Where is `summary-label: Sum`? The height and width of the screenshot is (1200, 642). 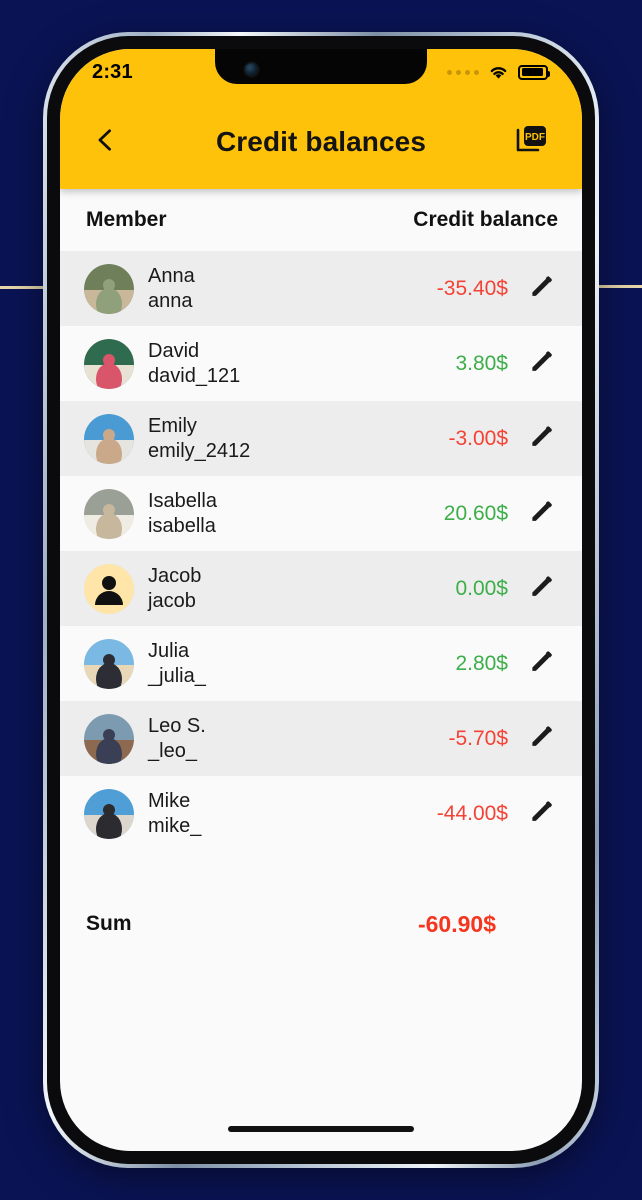
summary-label: Sum is located at coordinates (109, 923).